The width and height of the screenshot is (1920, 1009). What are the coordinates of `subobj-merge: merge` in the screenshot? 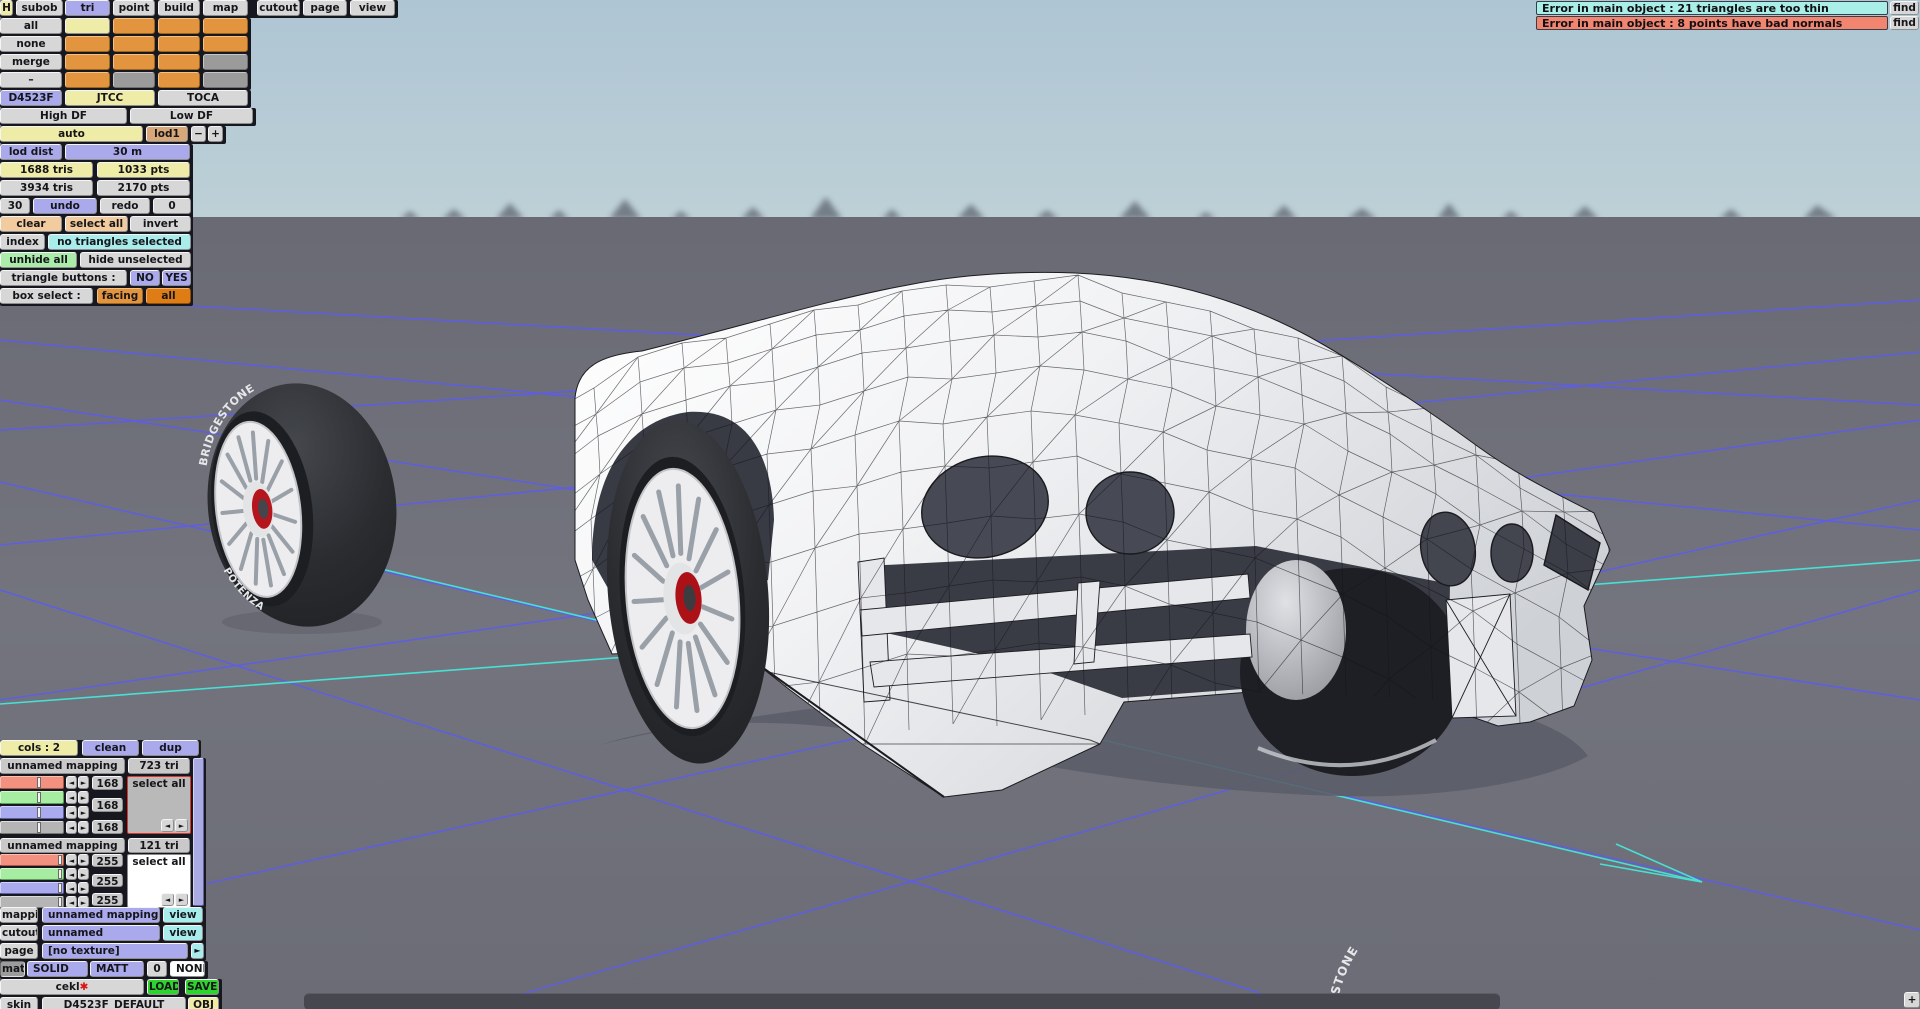 It's located at (31, 62).